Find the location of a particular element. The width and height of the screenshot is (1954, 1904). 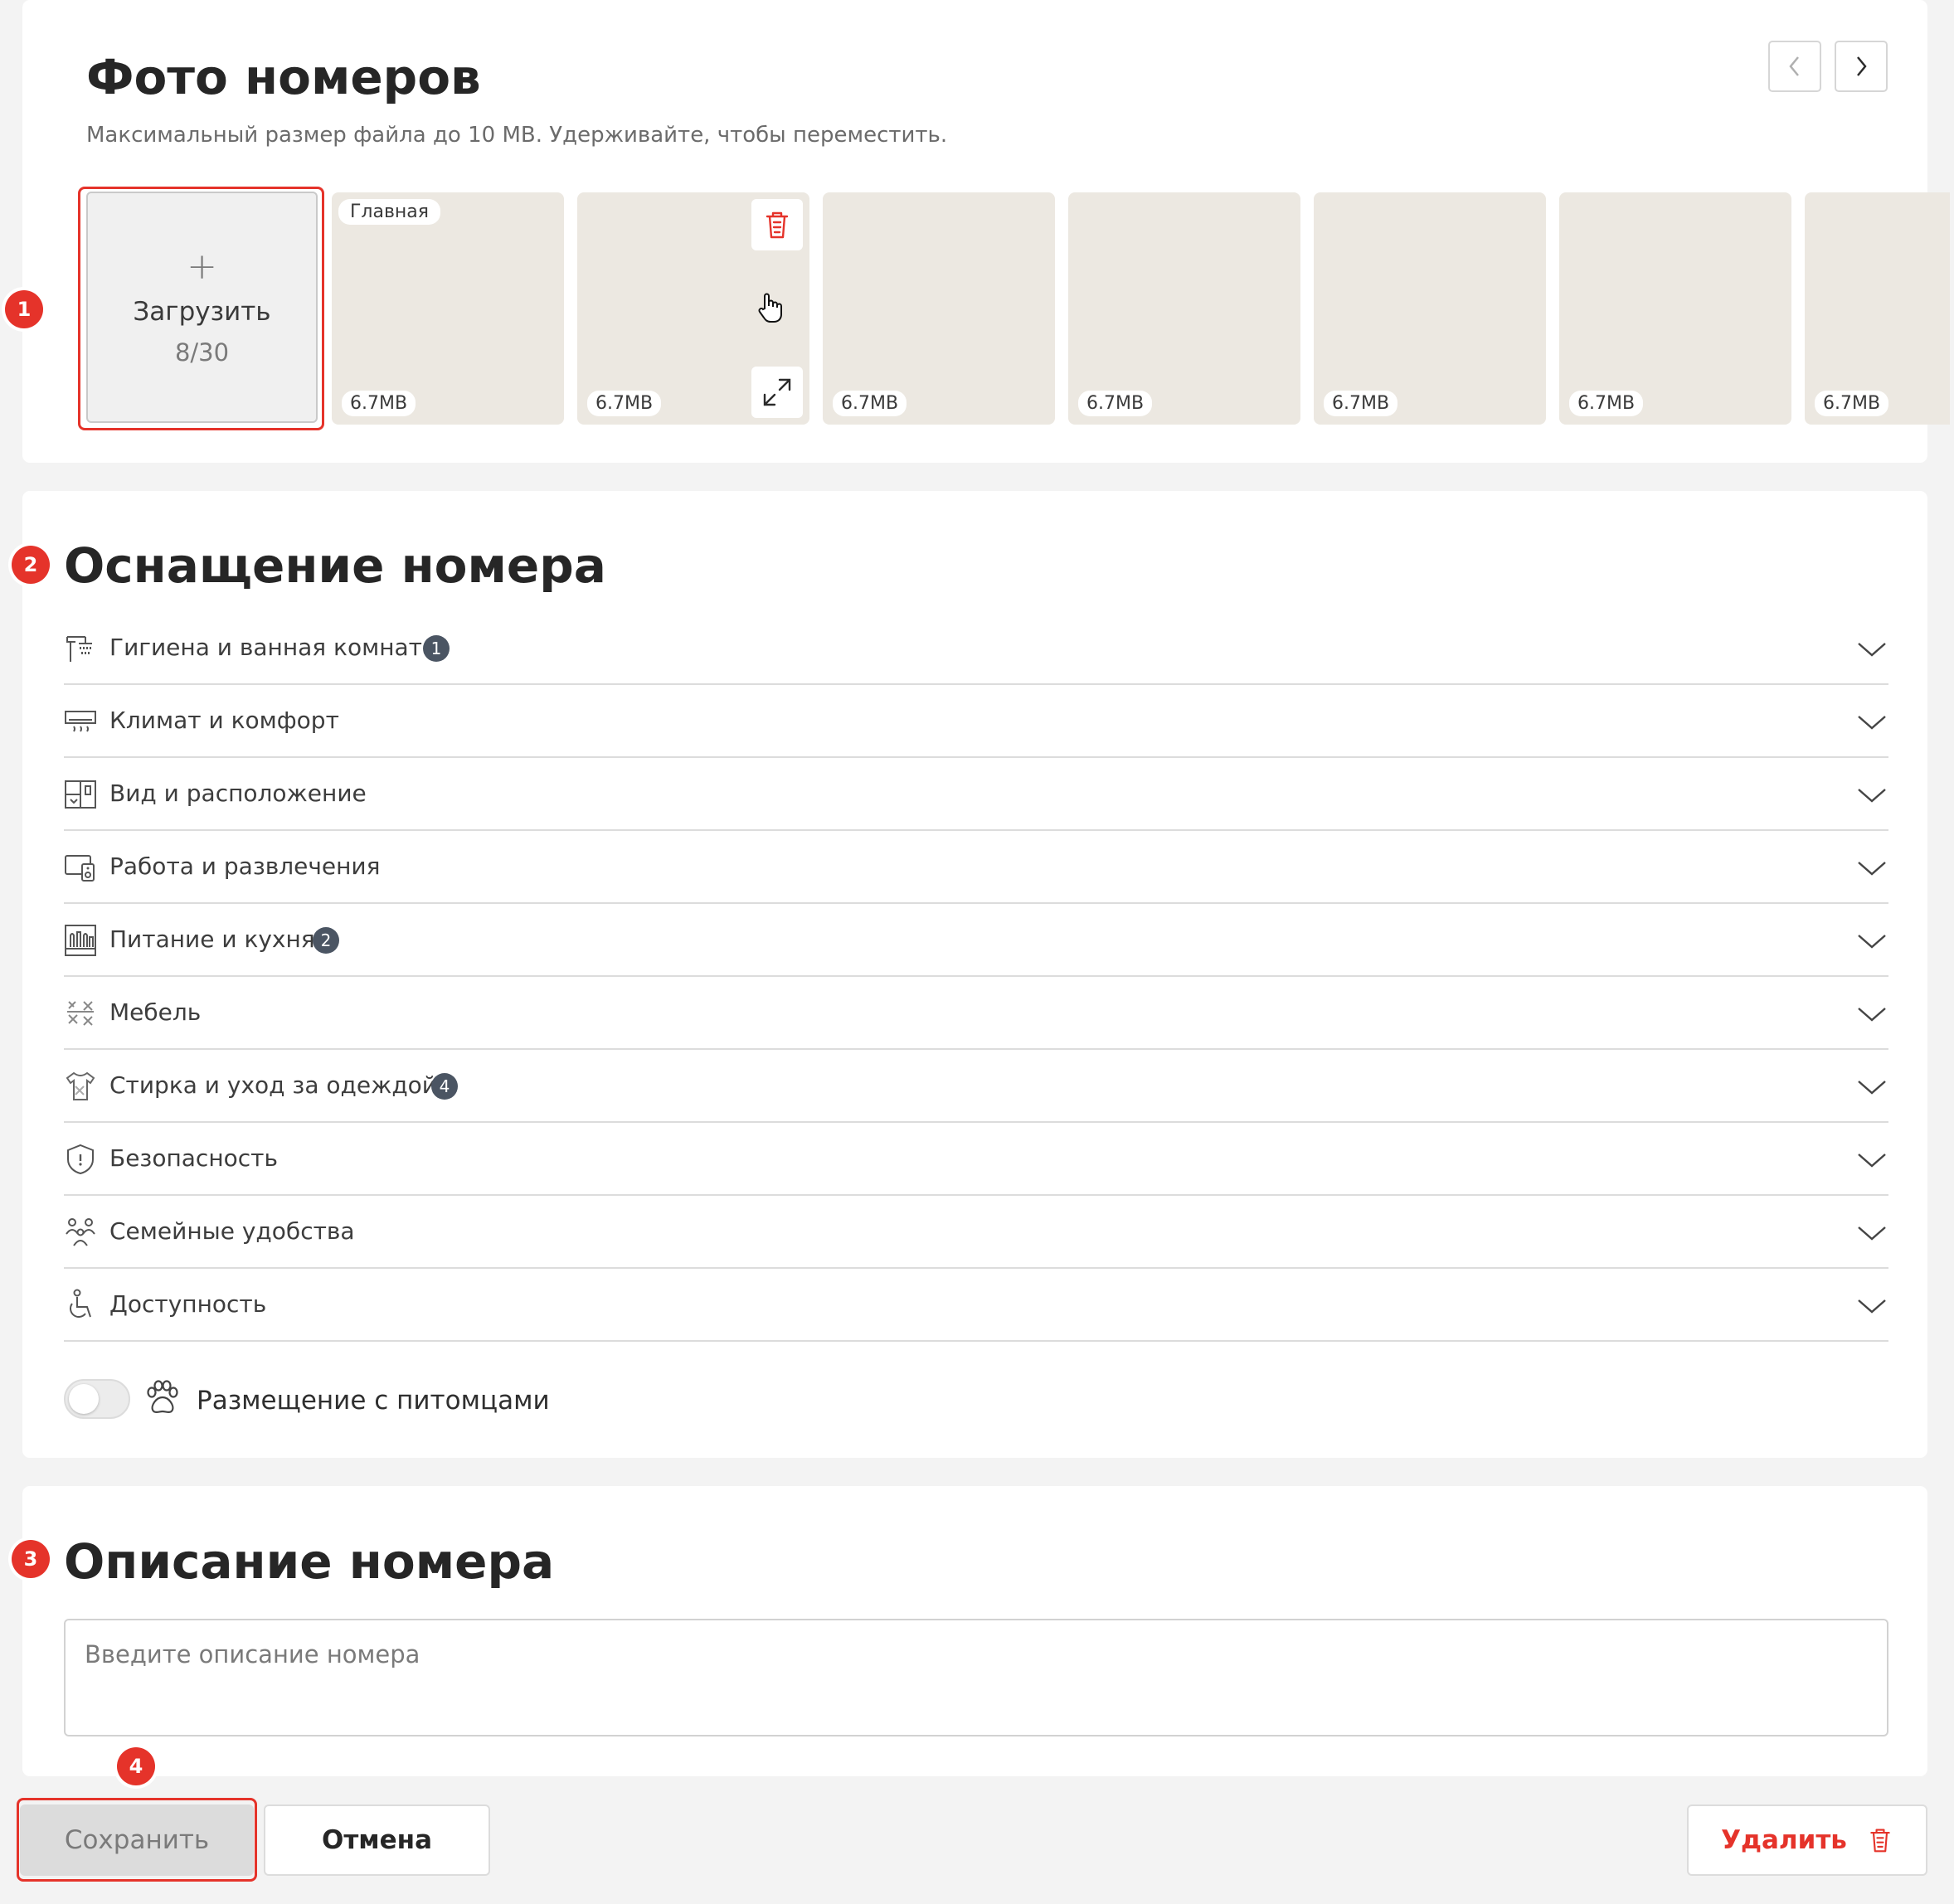

step-marker: 1 is located at coordinates (24, 309).